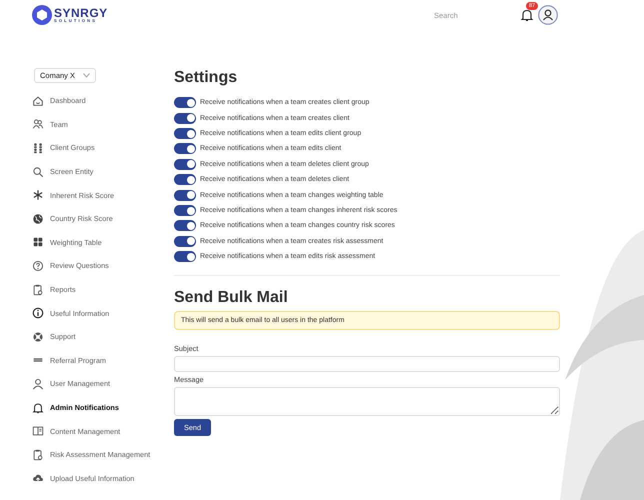  I want to click on info-icon, so click(38, 313).